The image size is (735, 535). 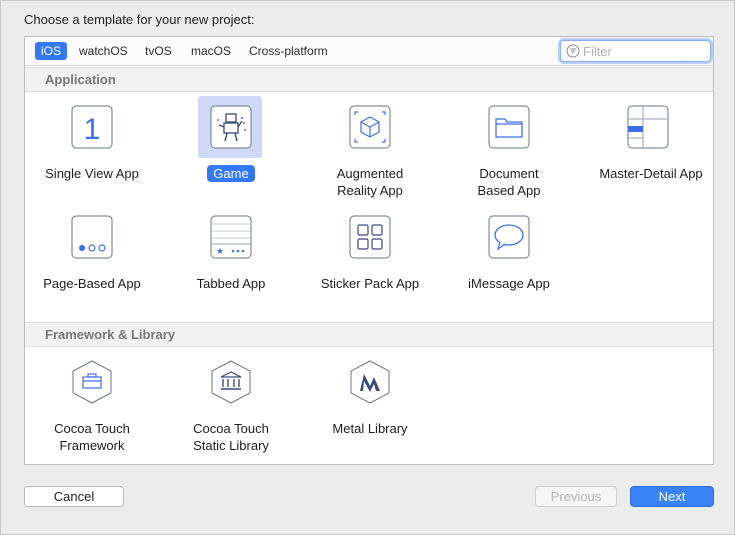 I want to click on tabbed-app-icon: ★, so click(x=231, y=237).